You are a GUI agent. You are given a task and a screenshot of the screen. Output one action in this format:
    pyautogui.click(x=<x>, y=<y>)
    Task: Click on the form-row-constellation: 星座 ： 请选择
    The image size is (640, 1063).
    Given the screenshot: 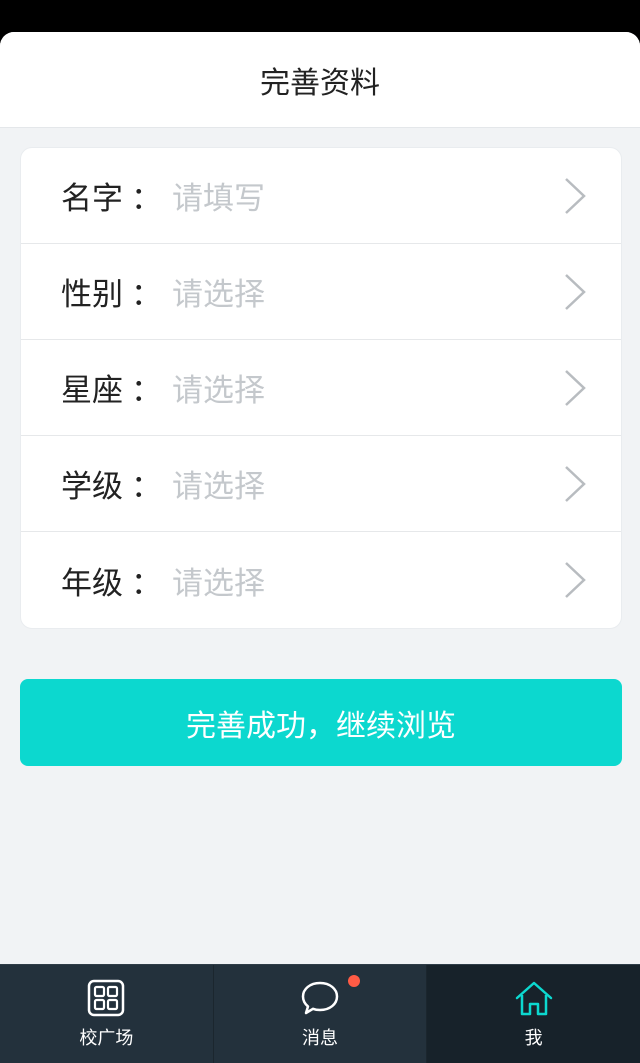 What is the action you would take?
    pyautogui.click(x=321, y=388)
    